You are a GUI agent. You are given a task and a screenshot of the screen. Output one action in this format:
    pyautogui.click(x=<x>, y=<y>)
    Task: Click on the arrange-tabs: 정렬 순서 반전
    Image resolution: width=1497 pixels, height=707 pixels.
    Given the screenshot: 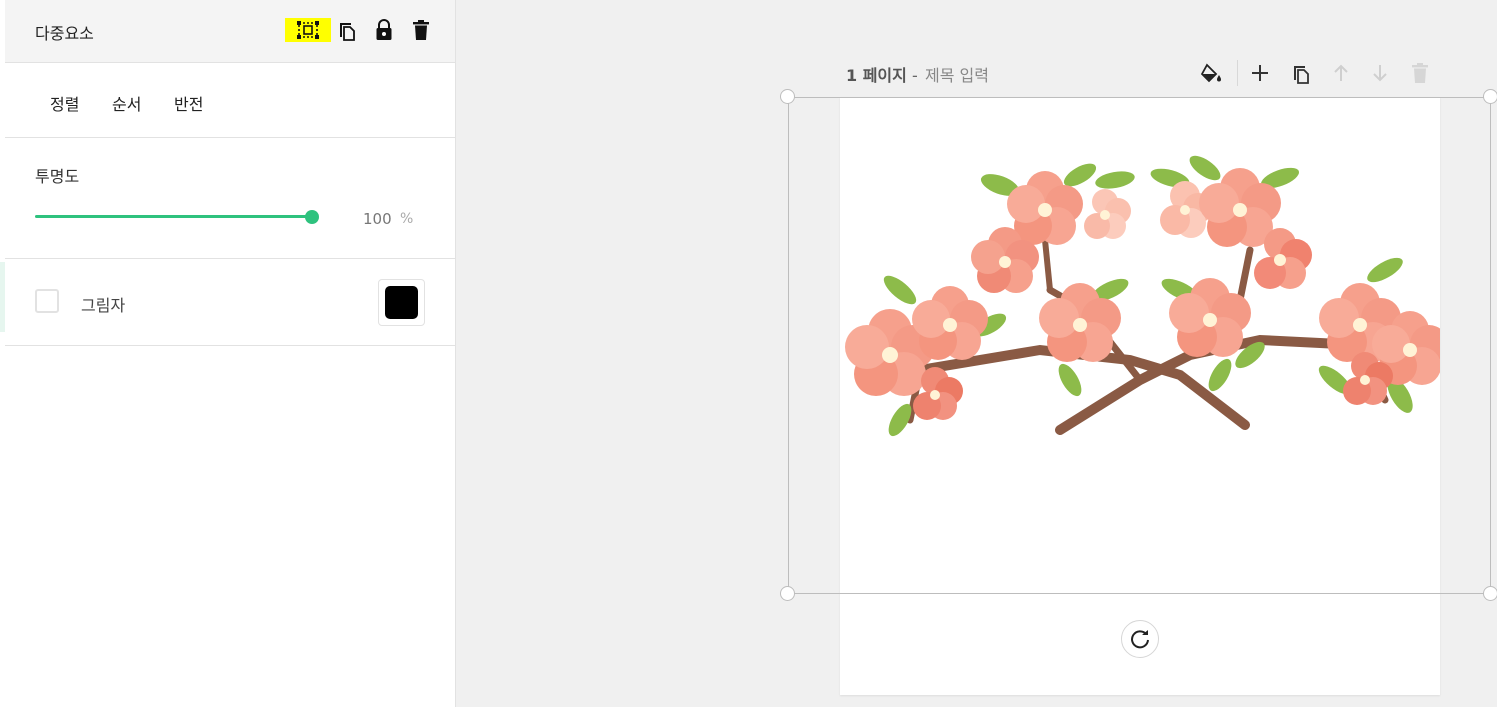 What is the action you would take?
    pyautogui.click(x=230, y=100)
    